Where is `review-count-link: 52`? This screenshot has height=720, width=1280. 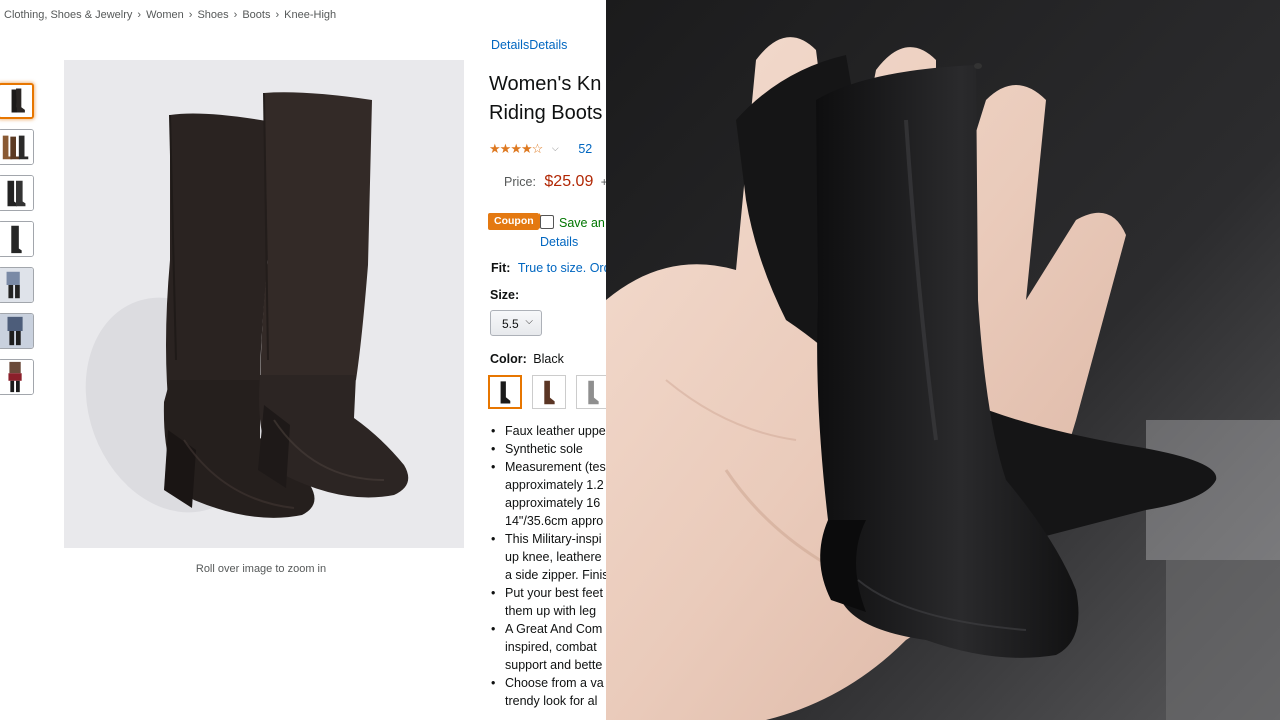
review-count-link: 52 is located at coordinates (585, 149).